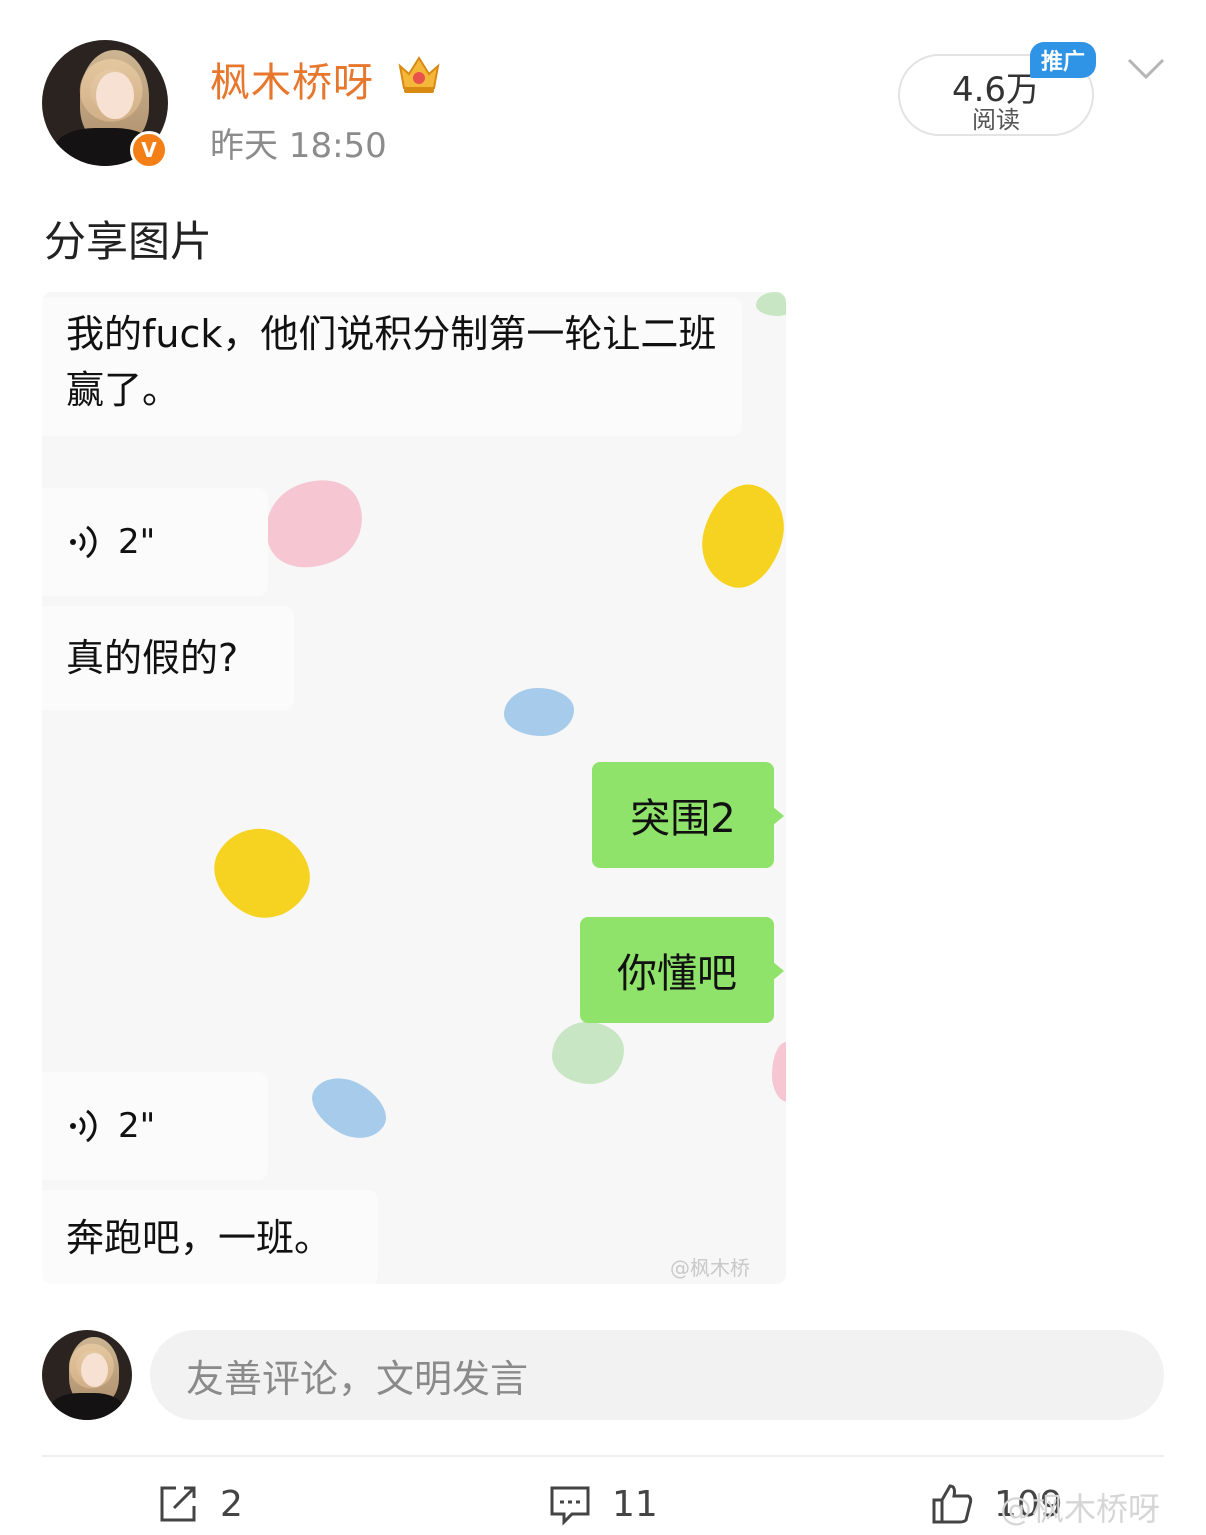 This screenshot has height=1535, width=1206. Describe the element at coordinates (199, 1504) in the screenshot. I see `repost-button: 2` at that location.